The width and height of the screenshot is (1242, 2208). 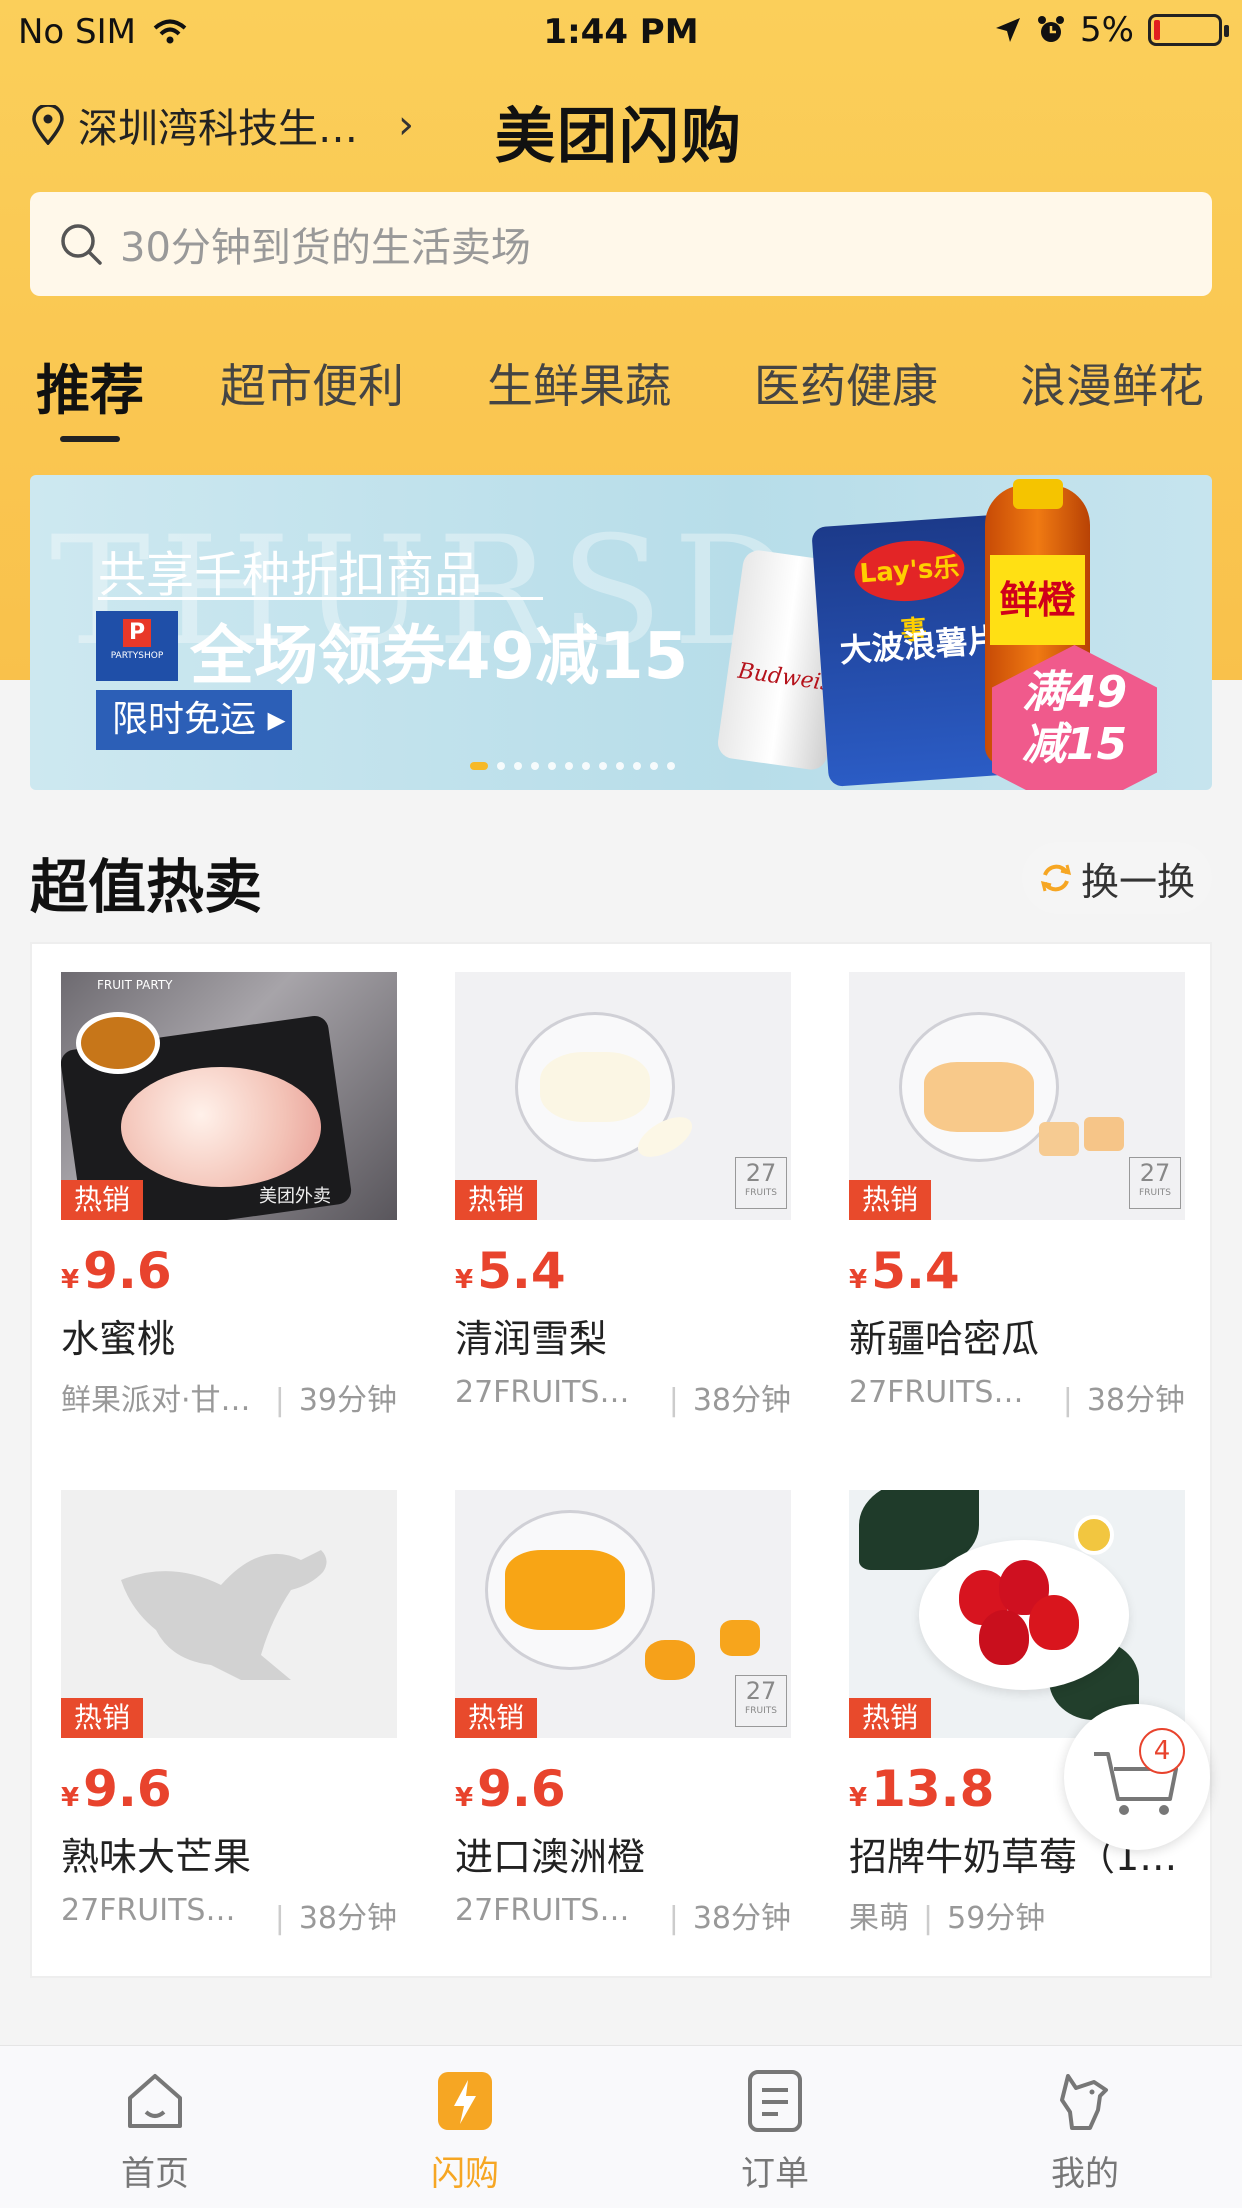 What do you see at coordinates (146, 887) in the screenshot?
I see `section-title: 超值热卖` at bounding box center [146, 887].